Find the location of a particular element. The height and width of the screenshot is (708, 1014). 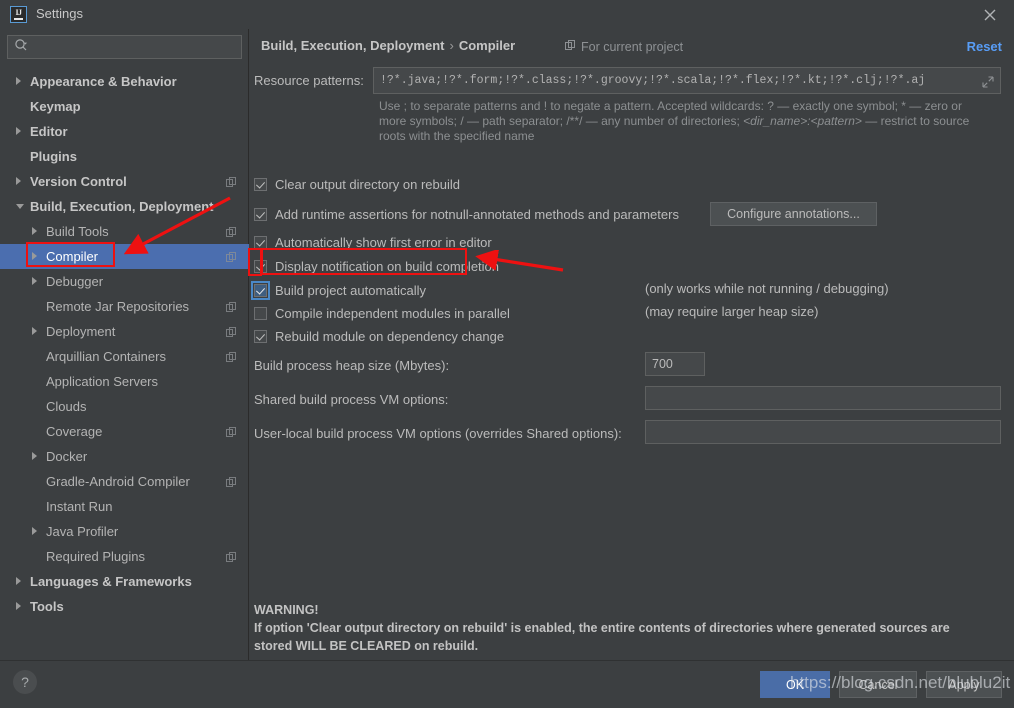

sidebar-item-tools: Tools is located at coordinates (124, 606).